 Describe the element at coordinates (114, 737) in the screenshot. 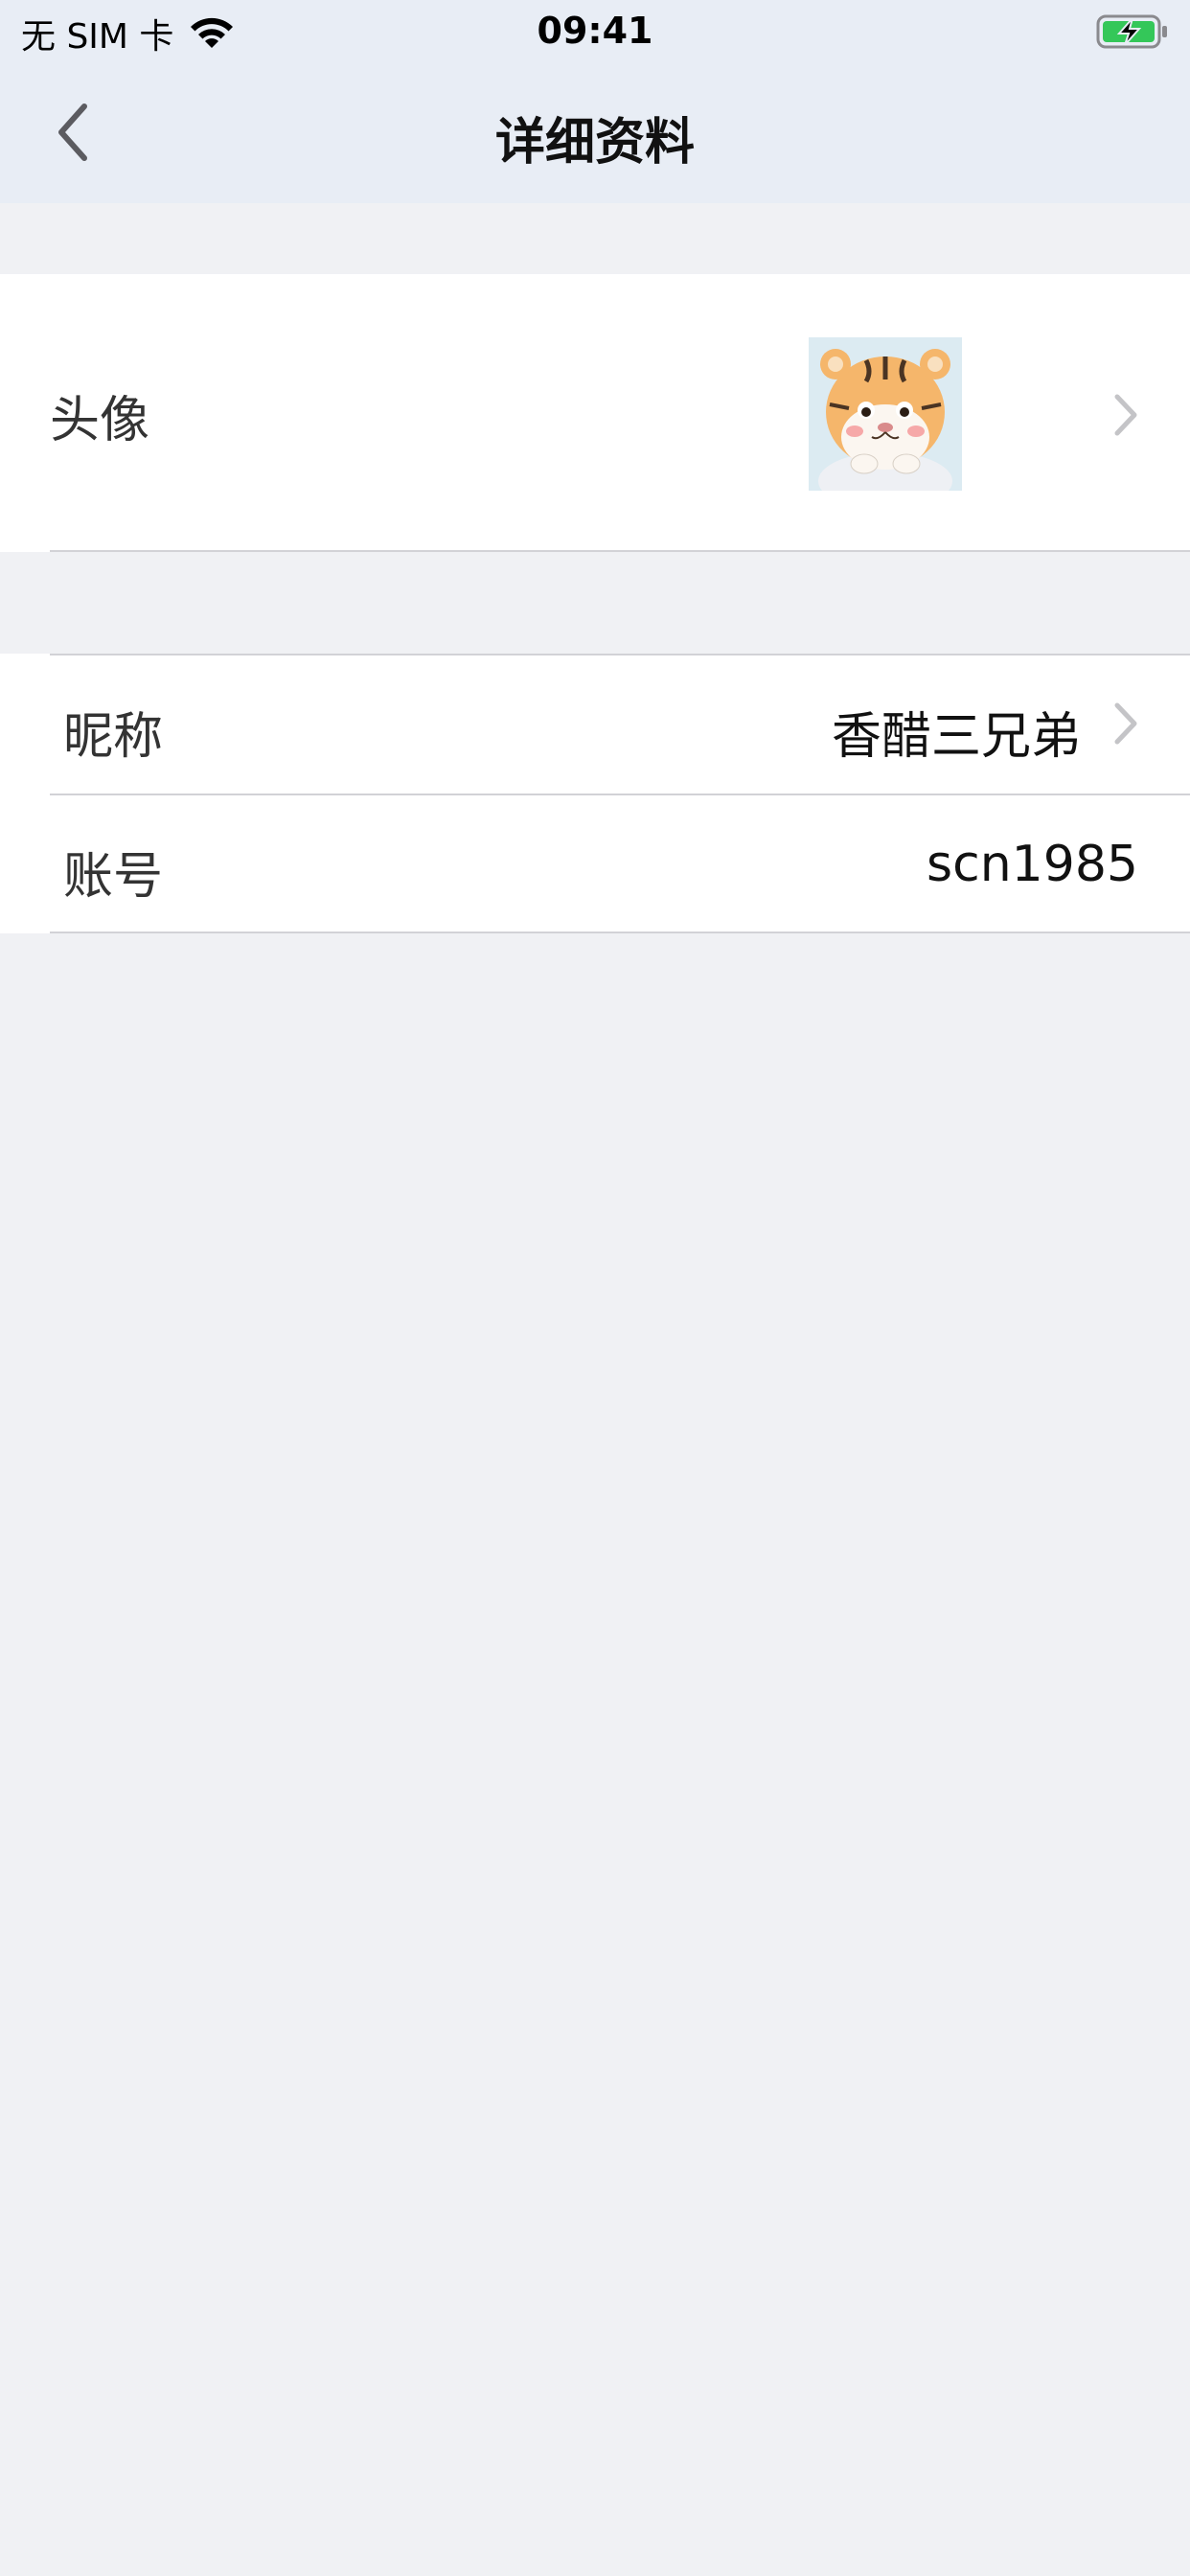

I see `nickname-label: 昵称` at that location.